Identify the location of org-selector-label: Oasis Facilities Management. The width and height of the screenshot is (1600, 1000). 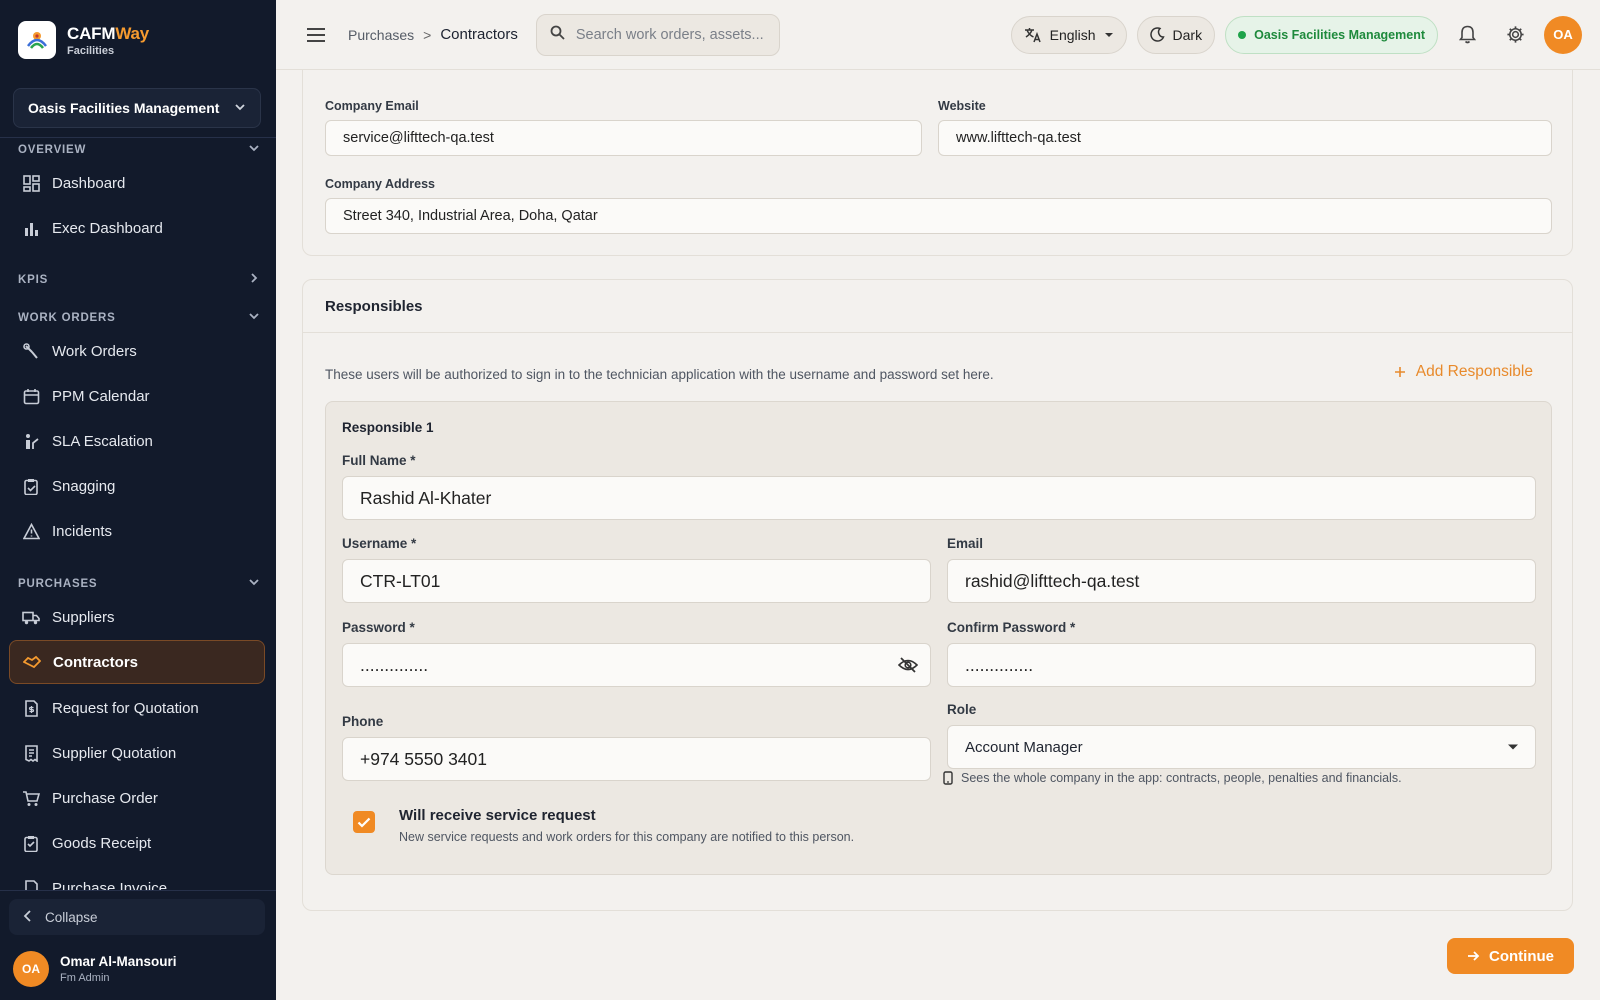
(124, 108).